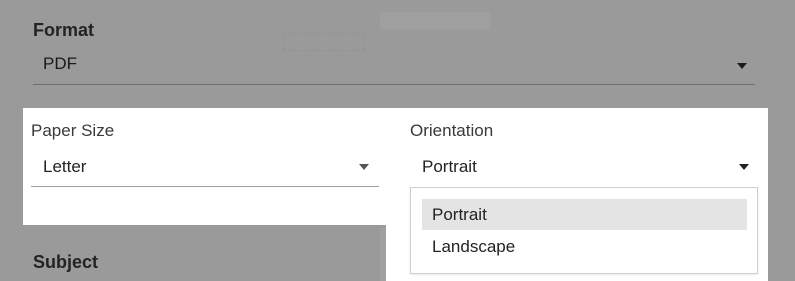 The image size is (795, 281). What do you see at coordinates (66, 262) in the screenshot?
I see `subject-label: Subject` at bounding box center [66, 262].